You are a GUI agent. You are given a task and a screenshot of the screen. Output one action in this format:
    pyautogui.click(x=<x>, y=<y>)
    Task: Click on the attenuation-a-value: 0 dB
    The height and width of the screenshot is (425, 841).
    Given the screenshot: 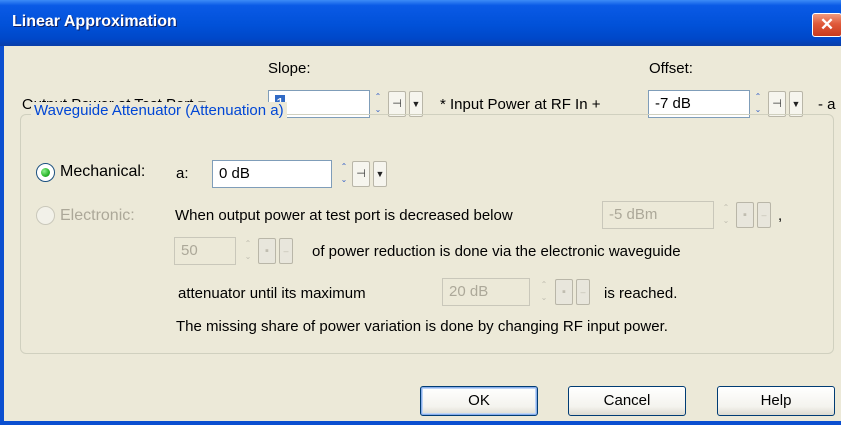 What is the action you would take?
    pyautogui.click(x=234, y=173)
    